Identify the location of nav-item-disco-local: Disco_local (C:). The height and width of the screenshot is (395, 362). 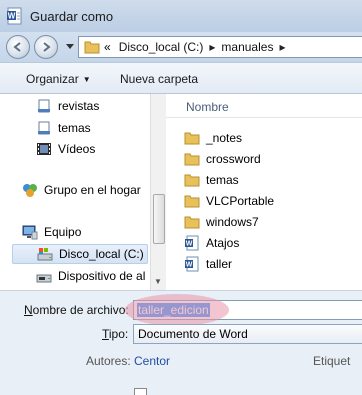
(80, 254).